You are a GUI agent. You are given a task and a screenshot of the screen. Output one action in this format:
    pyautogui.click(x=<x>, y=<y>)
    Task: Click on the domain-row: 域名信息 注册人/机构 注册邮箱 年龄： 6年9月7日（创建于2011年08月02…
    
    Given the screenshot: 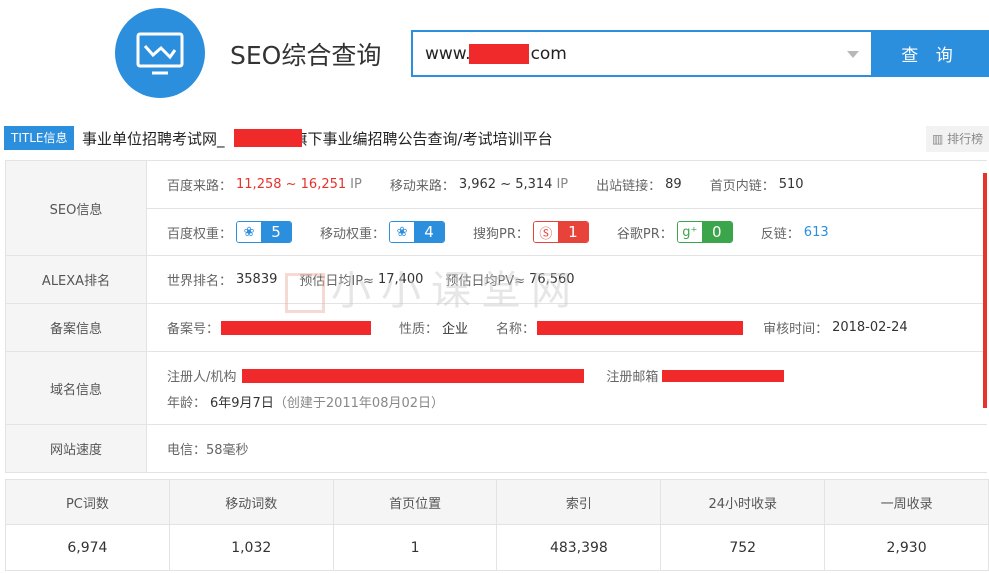 What is the action you would take?
    pyautogui.click(x=496, y=388)
    